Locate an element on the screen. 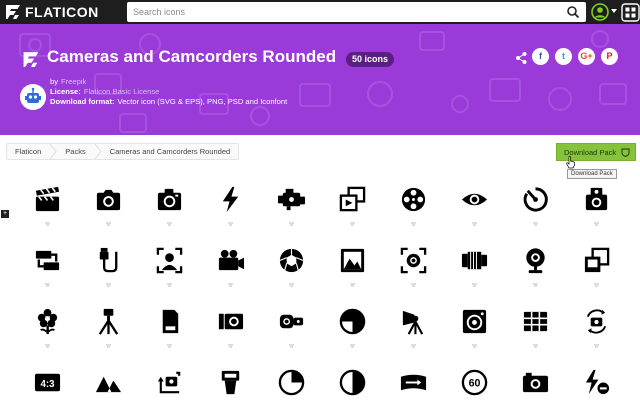 Image resolution: width=640 pixels, height=416 pixels. by-label: by is located at coordinates (54, 81).